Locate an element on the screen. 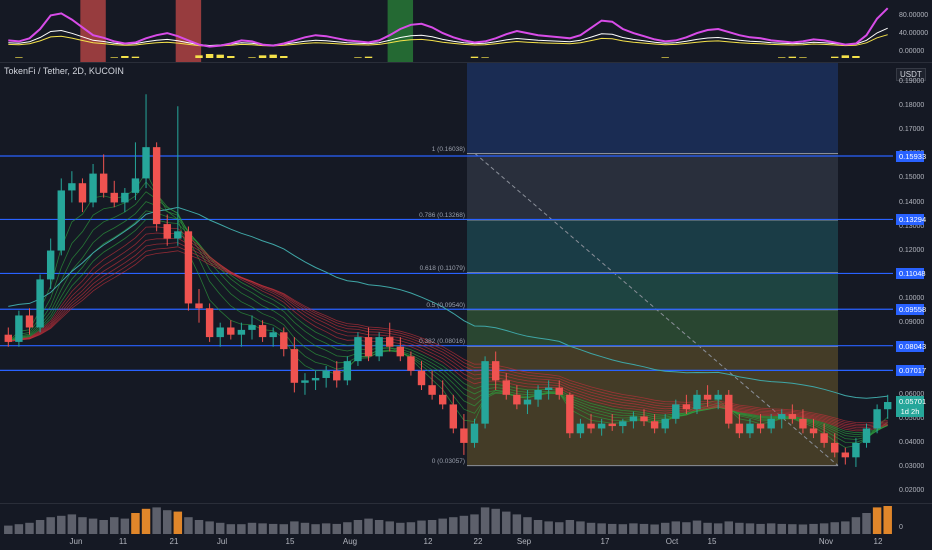  time-axis: Jun 11 21 Jul 15 Aug 12 22 Sep 17 Oct 15 Nov 12 is located at coordinates (466, 542).